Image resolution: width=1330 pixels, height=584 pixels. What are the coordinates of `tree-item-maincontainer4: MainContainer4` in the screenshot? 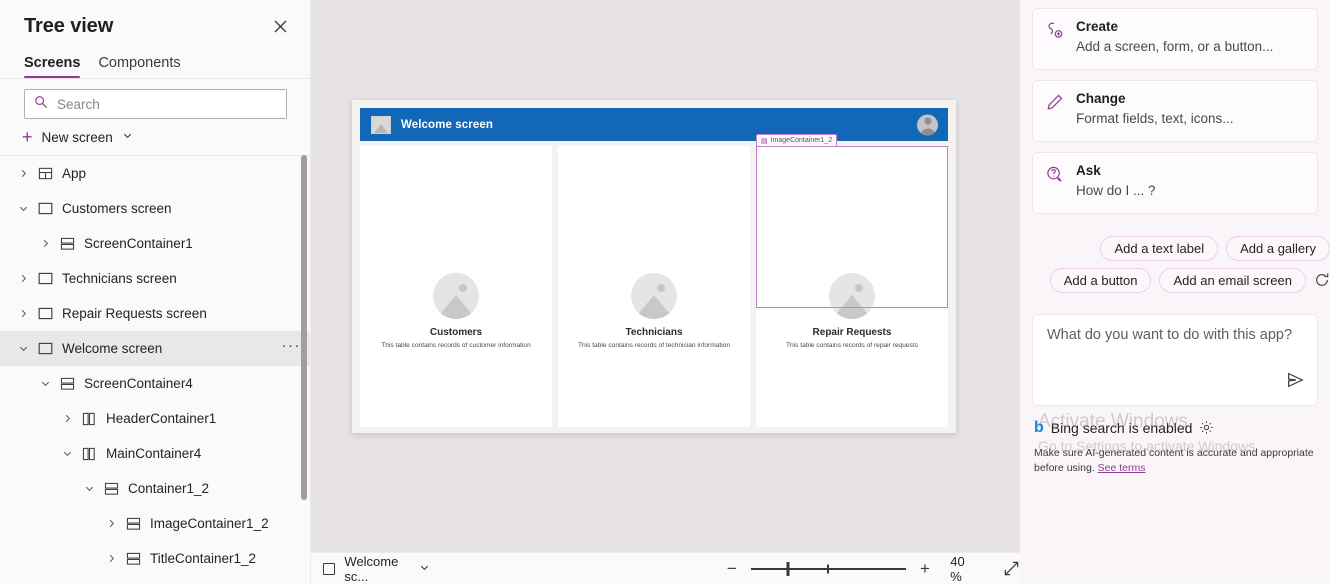 It's located at (155, 453).